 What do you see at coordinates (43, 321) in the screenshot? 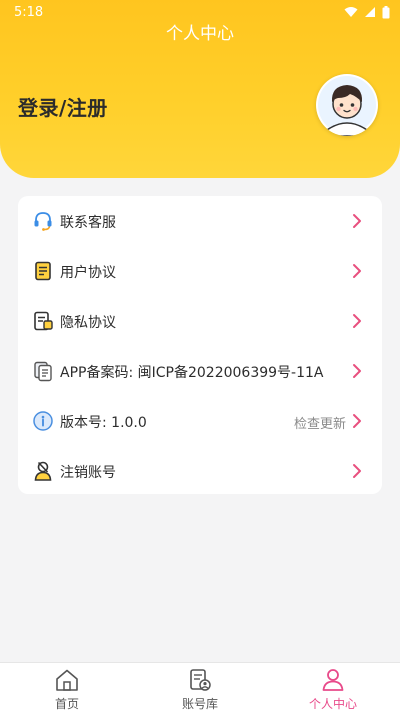
I see `privacy-document-icon` at bounding box center [43, 321].